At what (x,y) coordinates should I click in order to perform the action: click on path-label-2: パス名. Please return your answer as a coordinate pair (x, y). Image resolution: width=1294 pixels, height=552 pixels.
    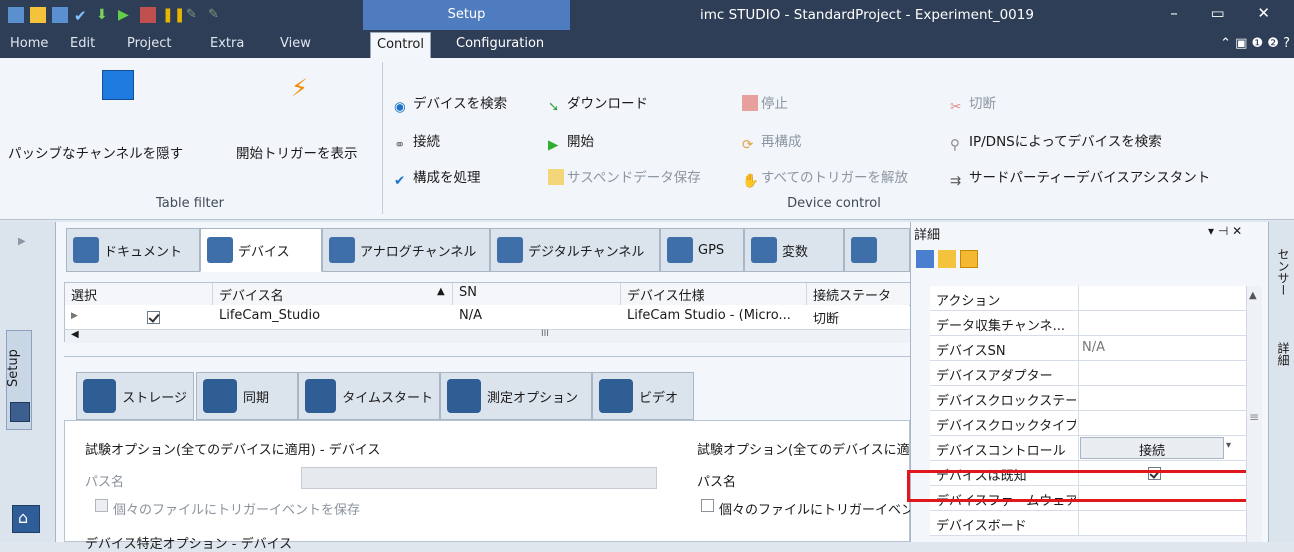
    Looking at the image, I should click on (717, 482).